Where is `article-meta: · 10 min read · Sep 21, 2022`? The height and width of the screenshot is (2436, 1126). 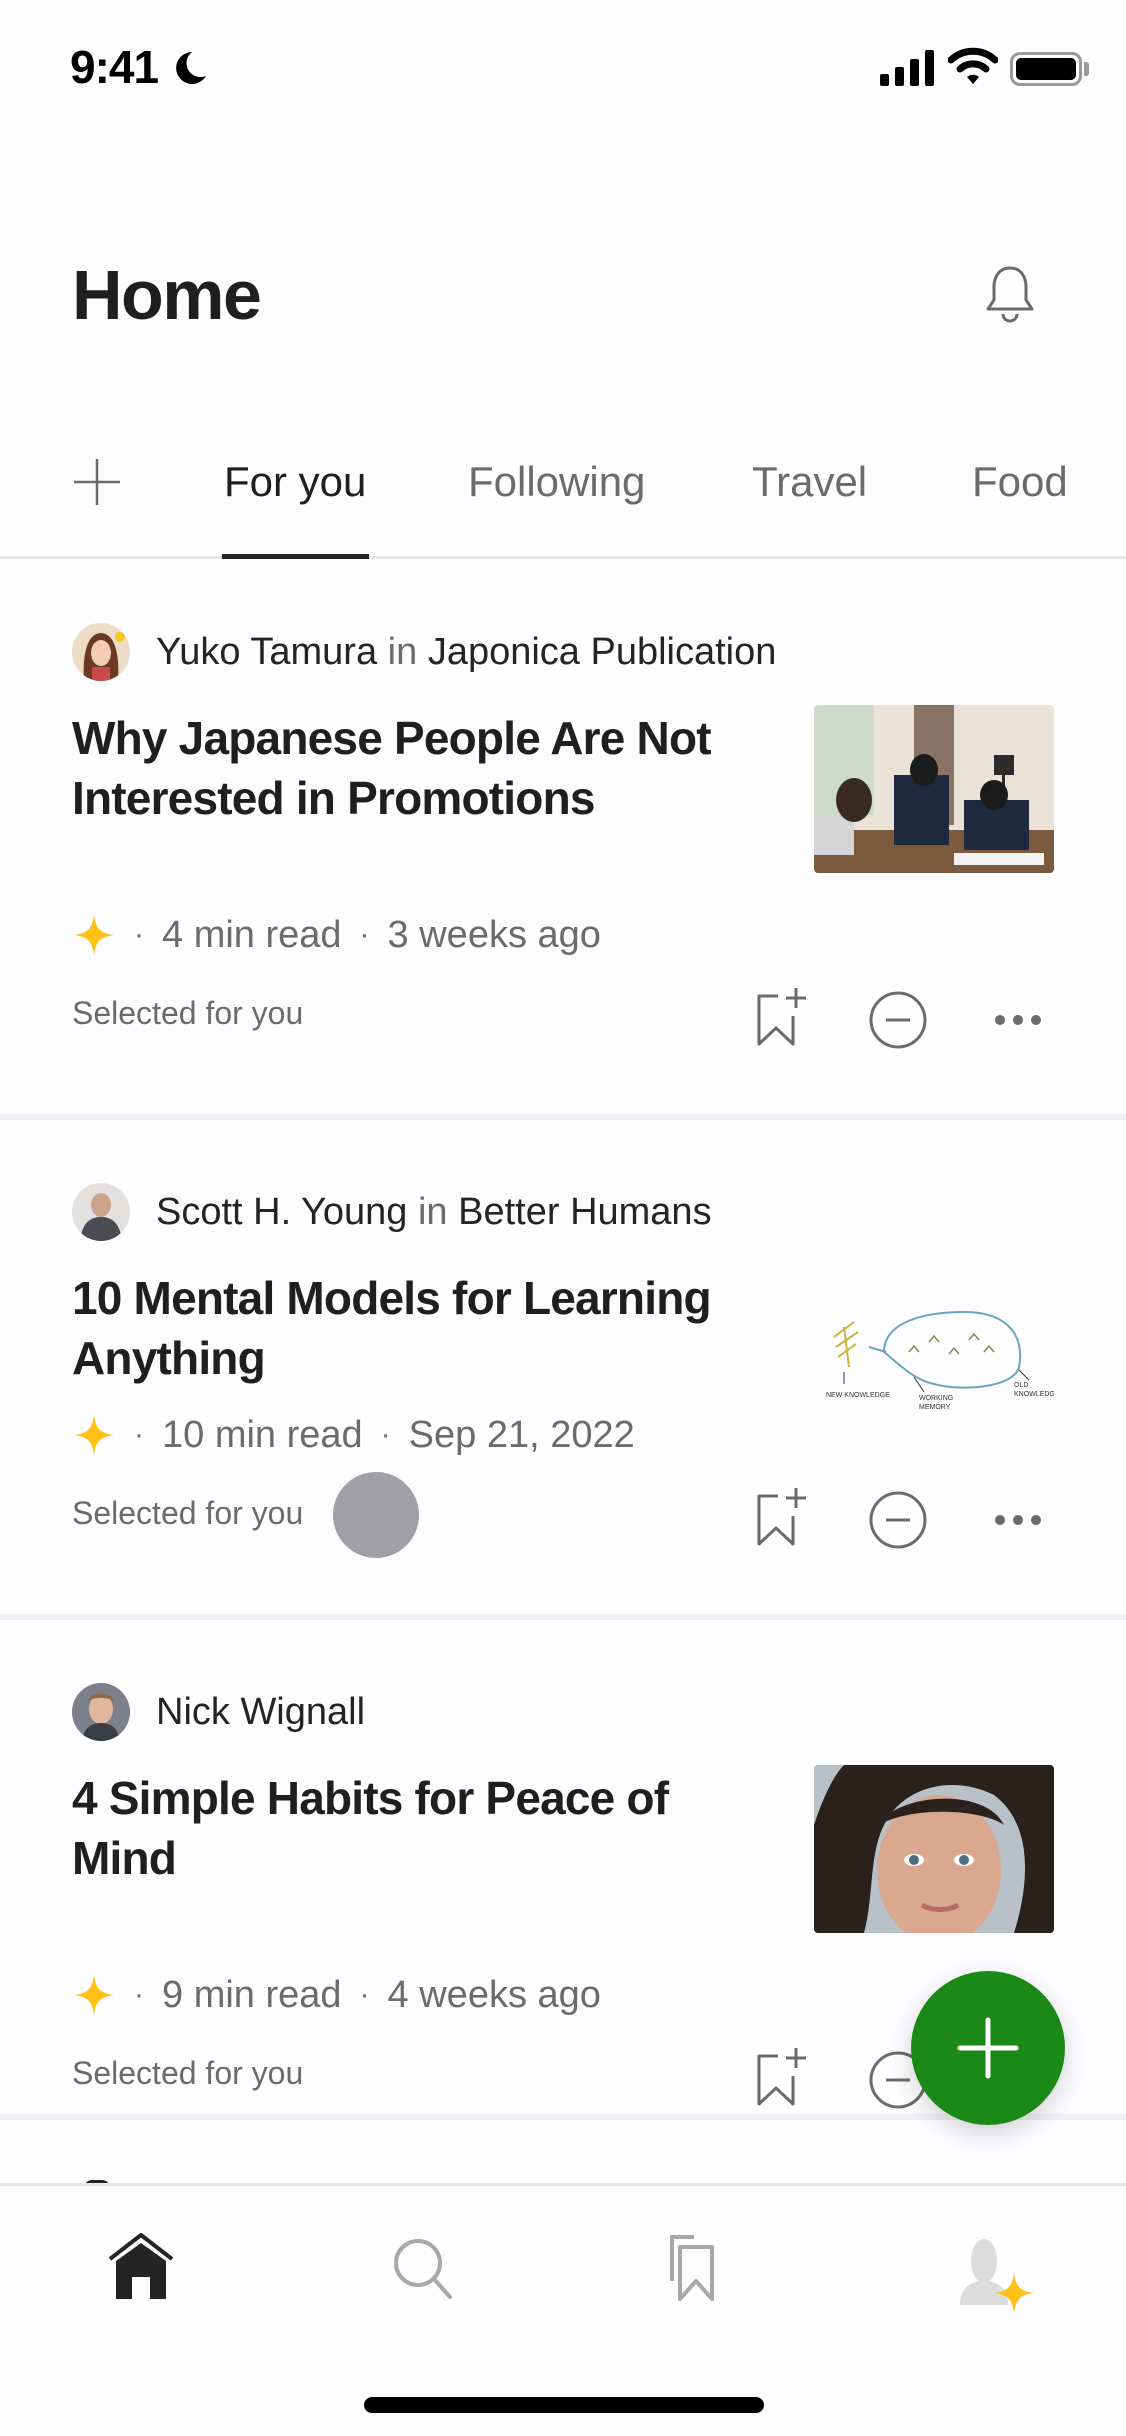 article-meta: · 10 min read · Sep 21, 2022 is located at coordinates (353, 1435).